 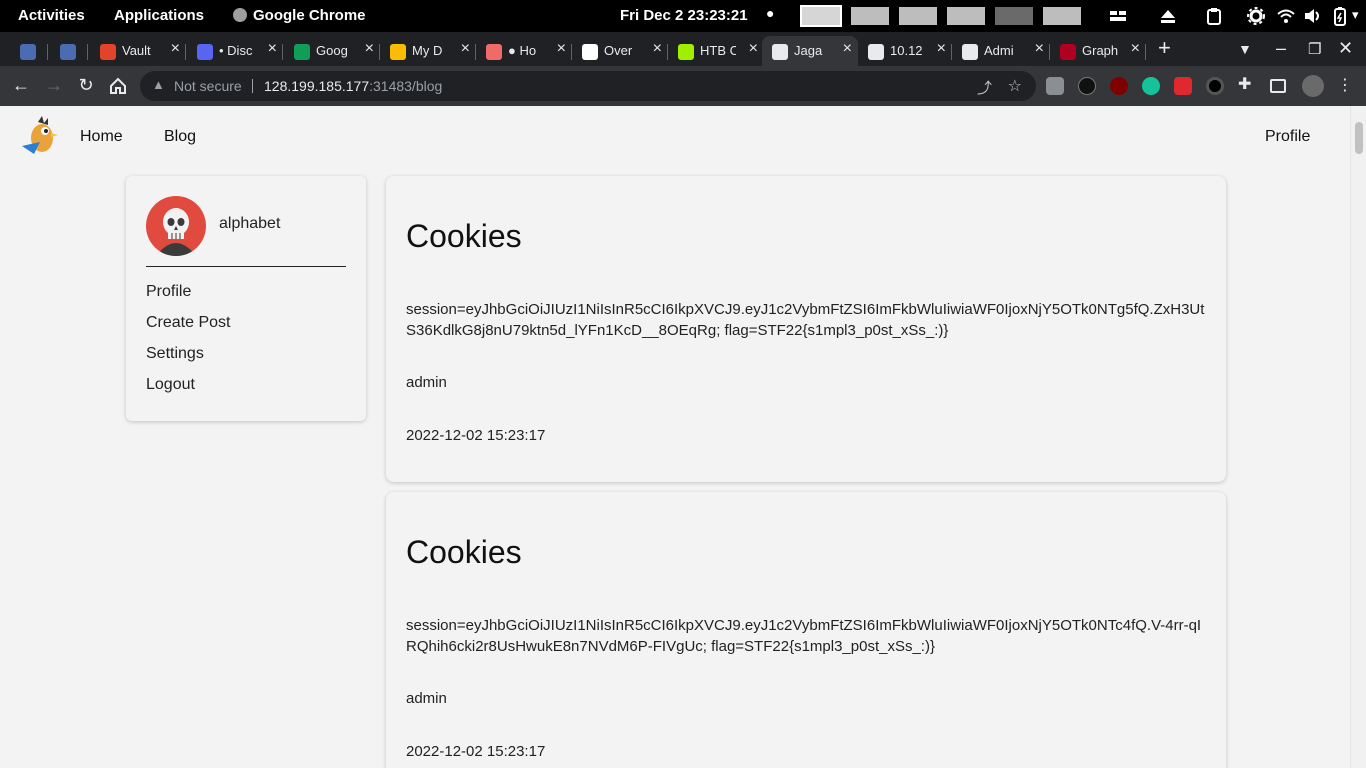 I want to click on tab-title: ● Ho, so click(x=522, y=50).